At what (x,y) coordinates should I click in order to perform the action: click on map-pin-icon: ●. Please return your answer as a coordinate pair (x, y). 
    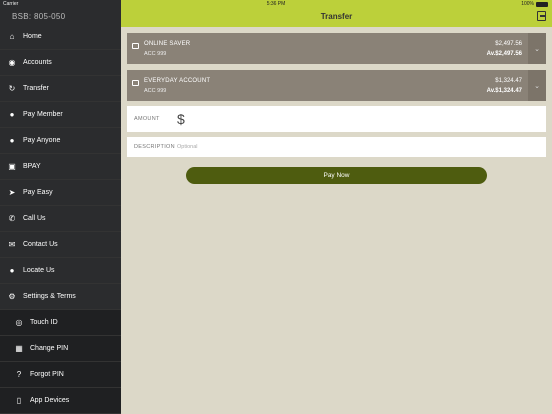
    Looking at the image, I should click on (12, 270).